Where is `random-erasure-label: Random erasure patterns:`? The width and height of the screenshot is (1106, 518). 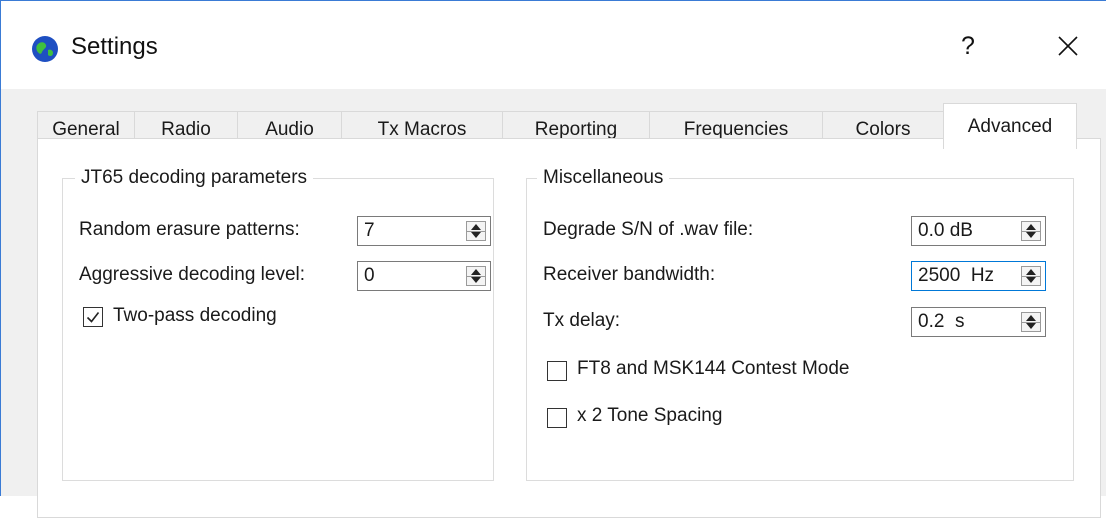 random-erasure-label: Random erasure patterns: is located at coordinates (189, 229).